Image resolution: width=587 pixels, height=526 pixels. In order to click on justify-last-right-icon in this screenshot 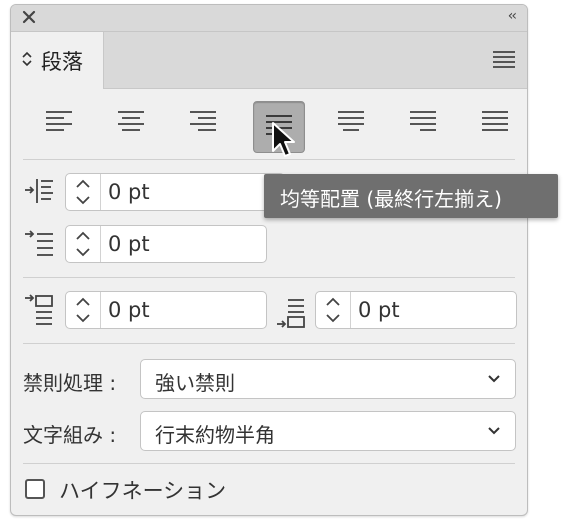, I will do `click(423, 121)`.